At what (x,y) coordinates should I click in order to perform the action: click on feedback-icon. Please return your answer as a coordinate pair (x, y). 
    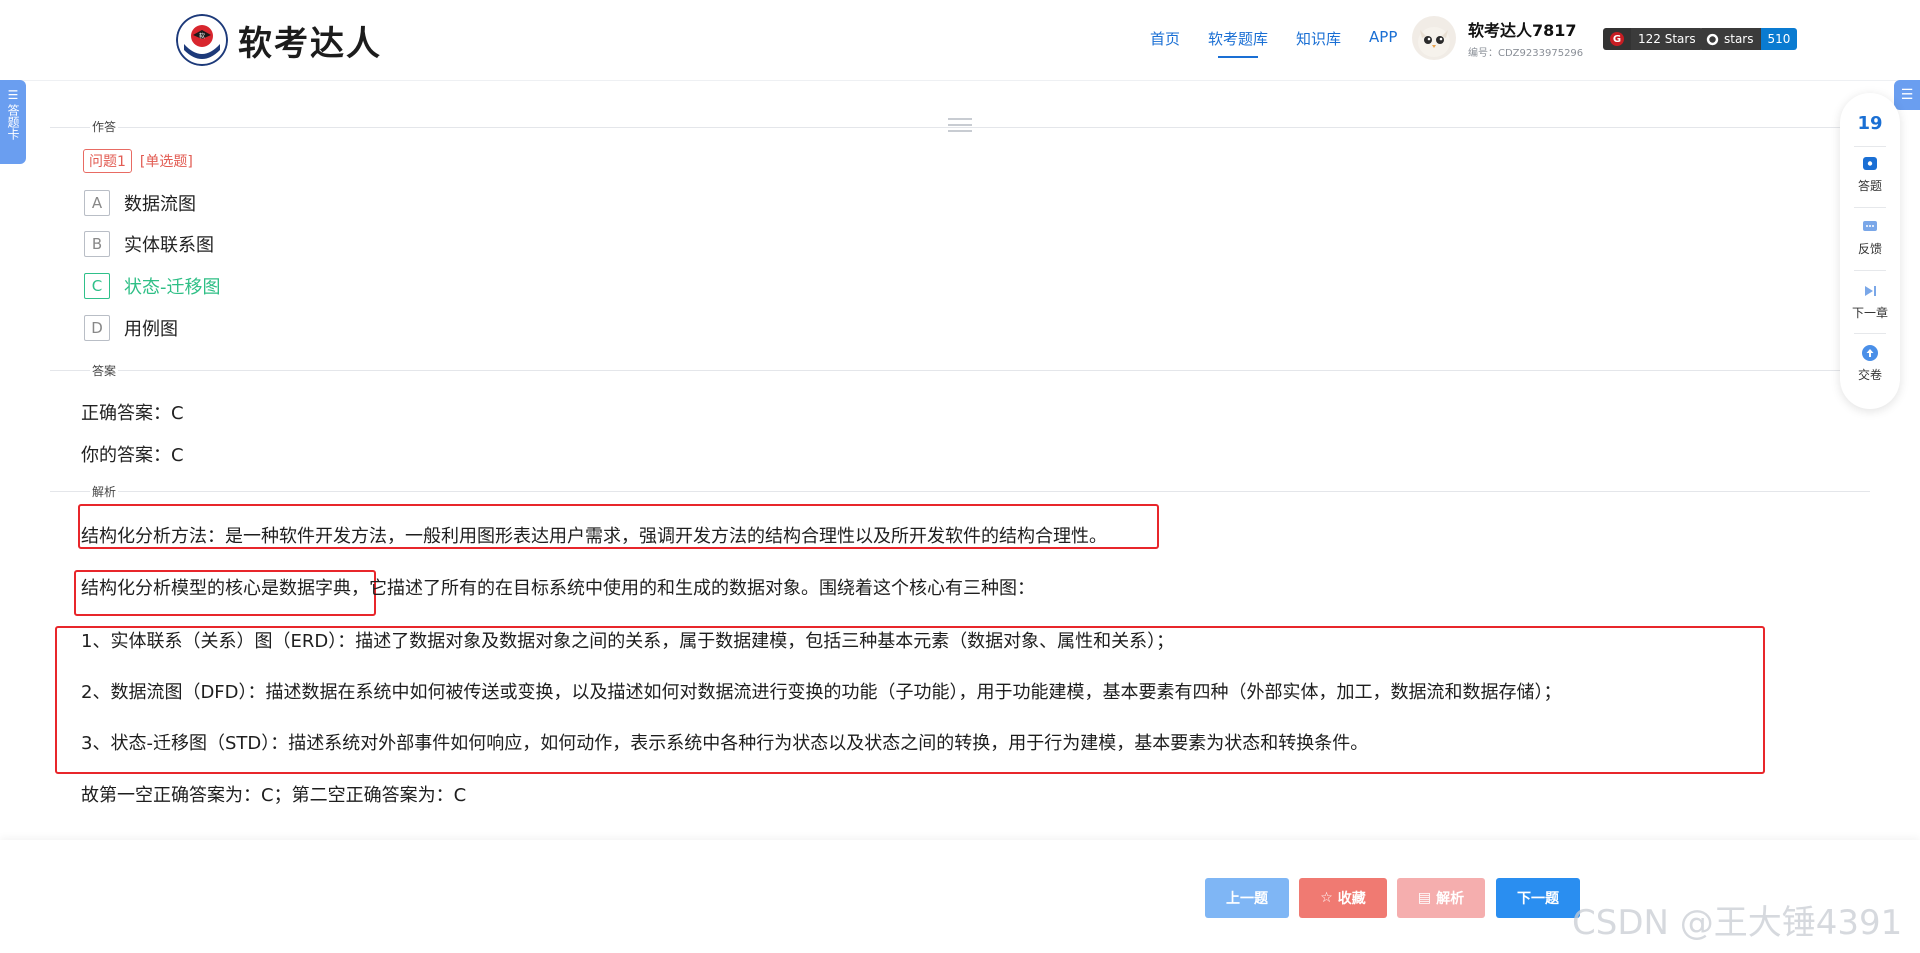
    Looking at the image, I should click on (1870, 226).